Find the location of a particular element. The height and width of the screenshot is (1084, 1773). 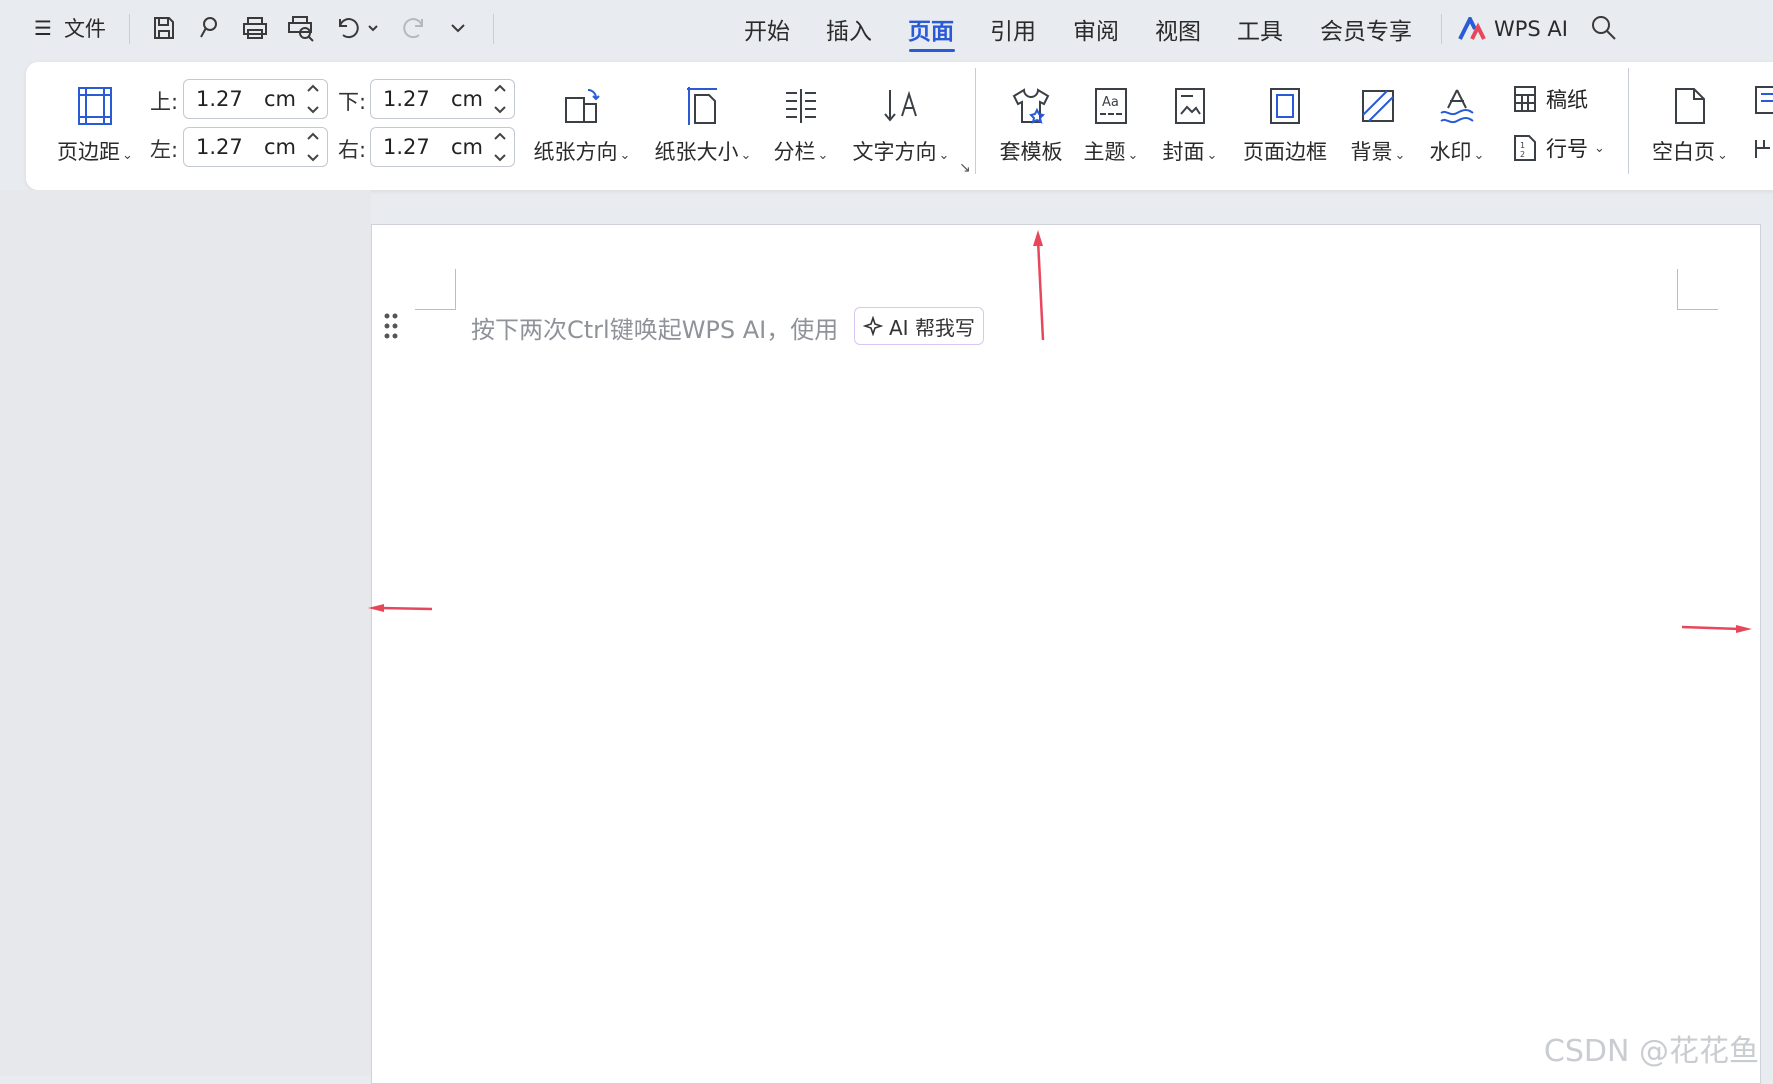

annotation-arrow-right is located at coordinates (1716, 629).